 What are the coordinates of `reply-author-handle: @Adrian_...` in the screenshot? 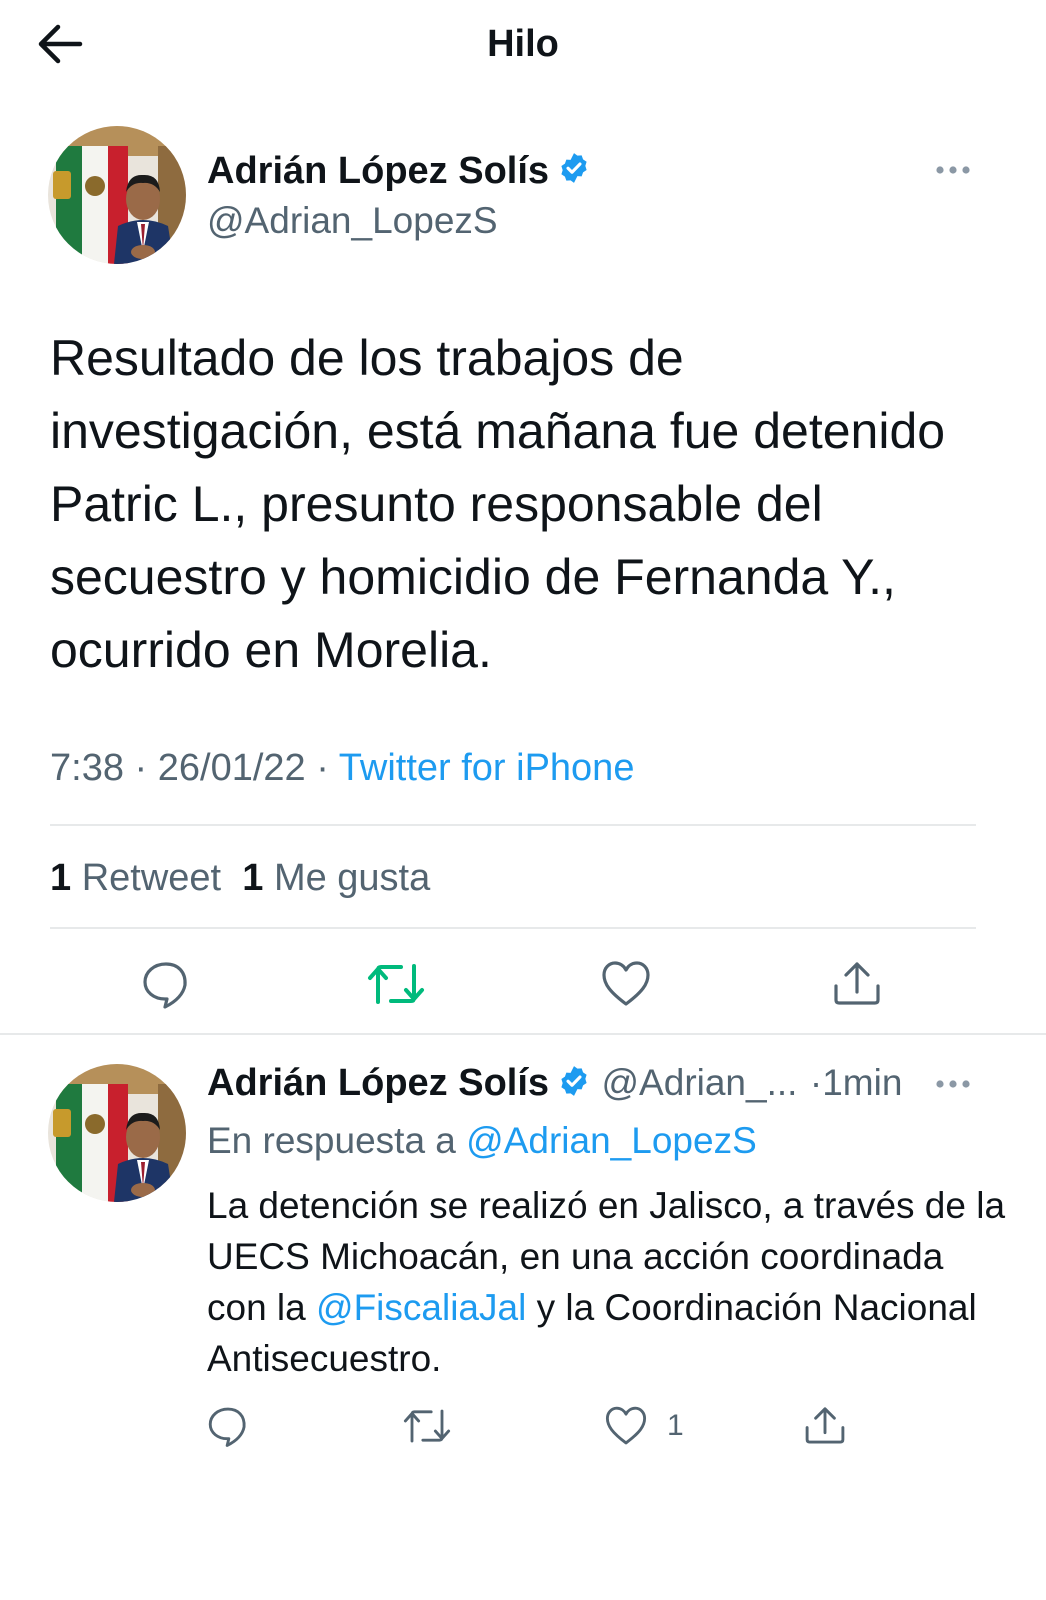 It's located at (700, 1082).